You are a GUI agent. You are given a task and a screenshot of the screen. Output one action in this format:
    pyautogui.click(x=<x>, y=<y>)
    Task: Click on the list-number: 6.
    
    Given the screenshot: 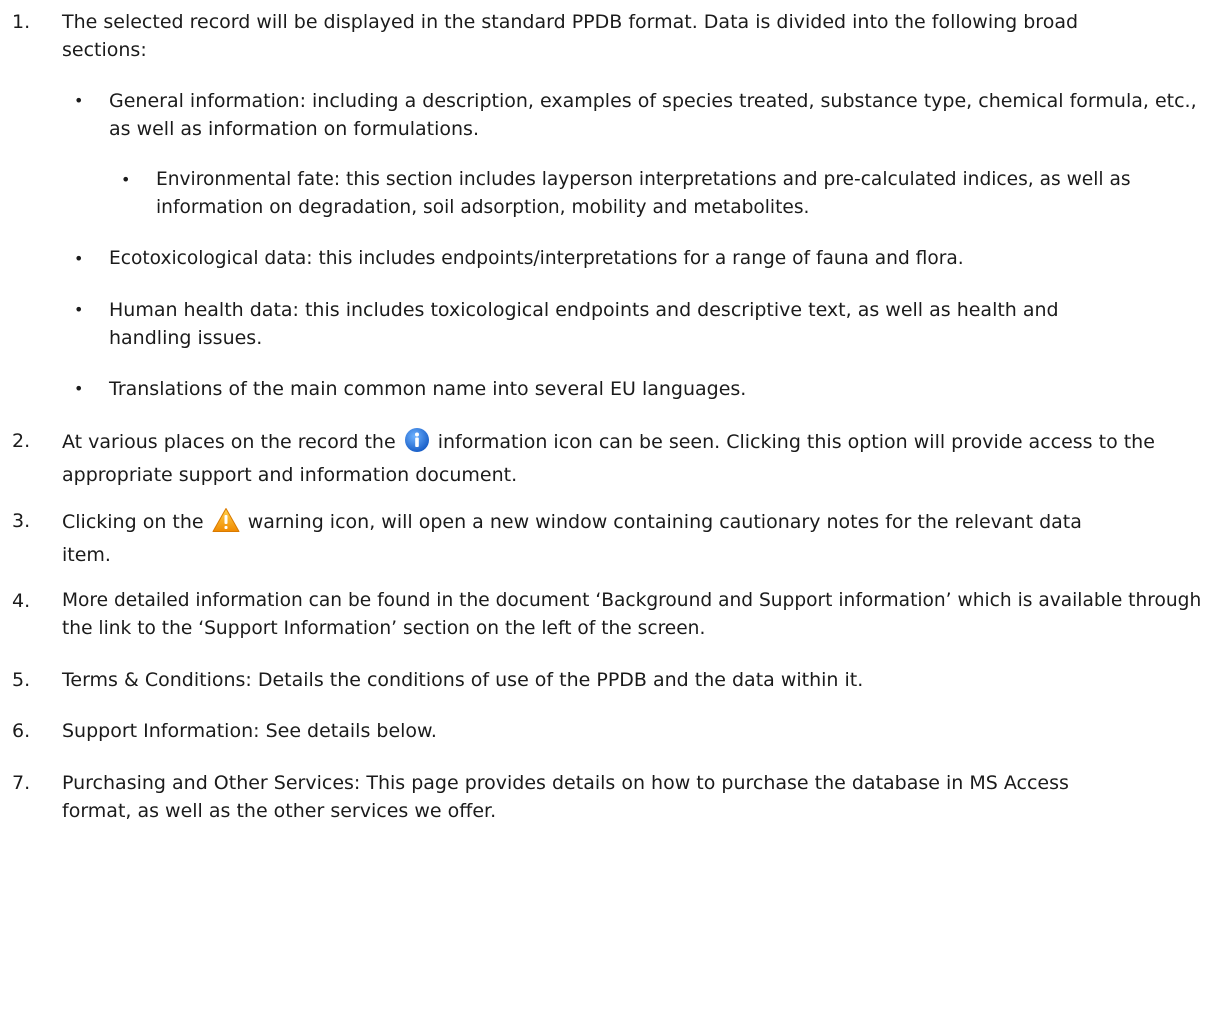 What is the action you would take?
    pyautogui.click(x=21, y=731)
    